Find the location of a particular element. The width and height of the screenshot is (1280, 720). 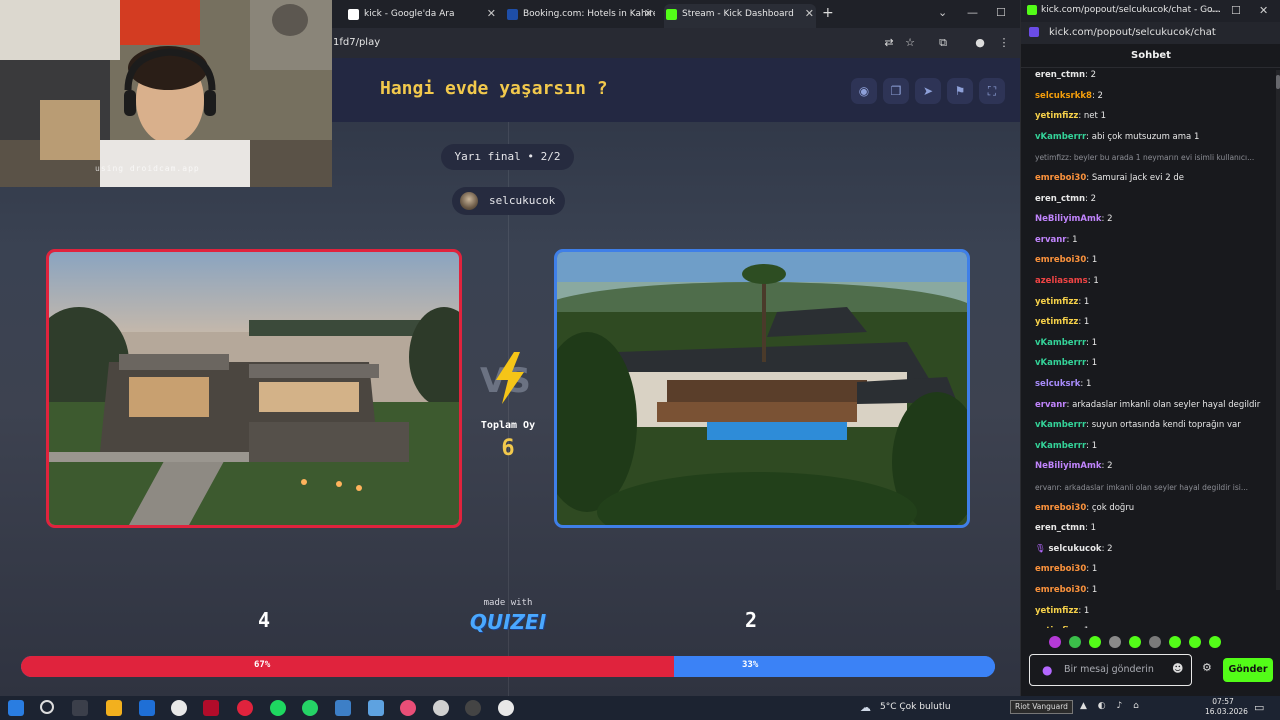

send-icon-button: ➤ is located at coordinates (928, 91).